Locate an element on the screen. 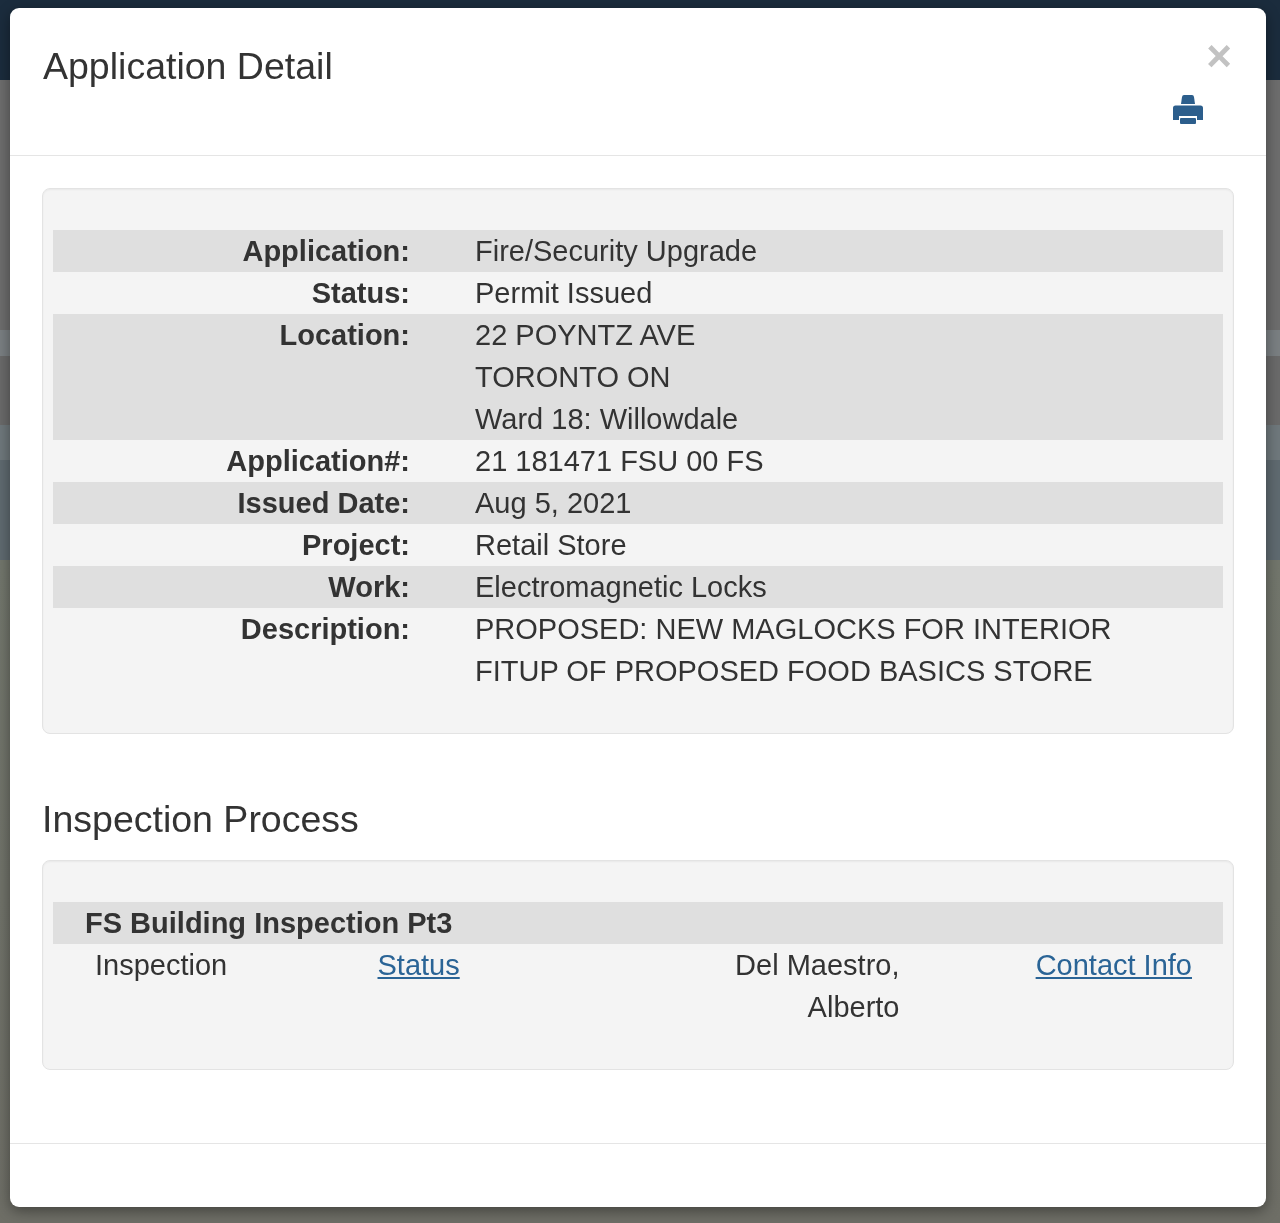  inspector-name: Del Maestro, Alberto is located at coordinates (817, 986).